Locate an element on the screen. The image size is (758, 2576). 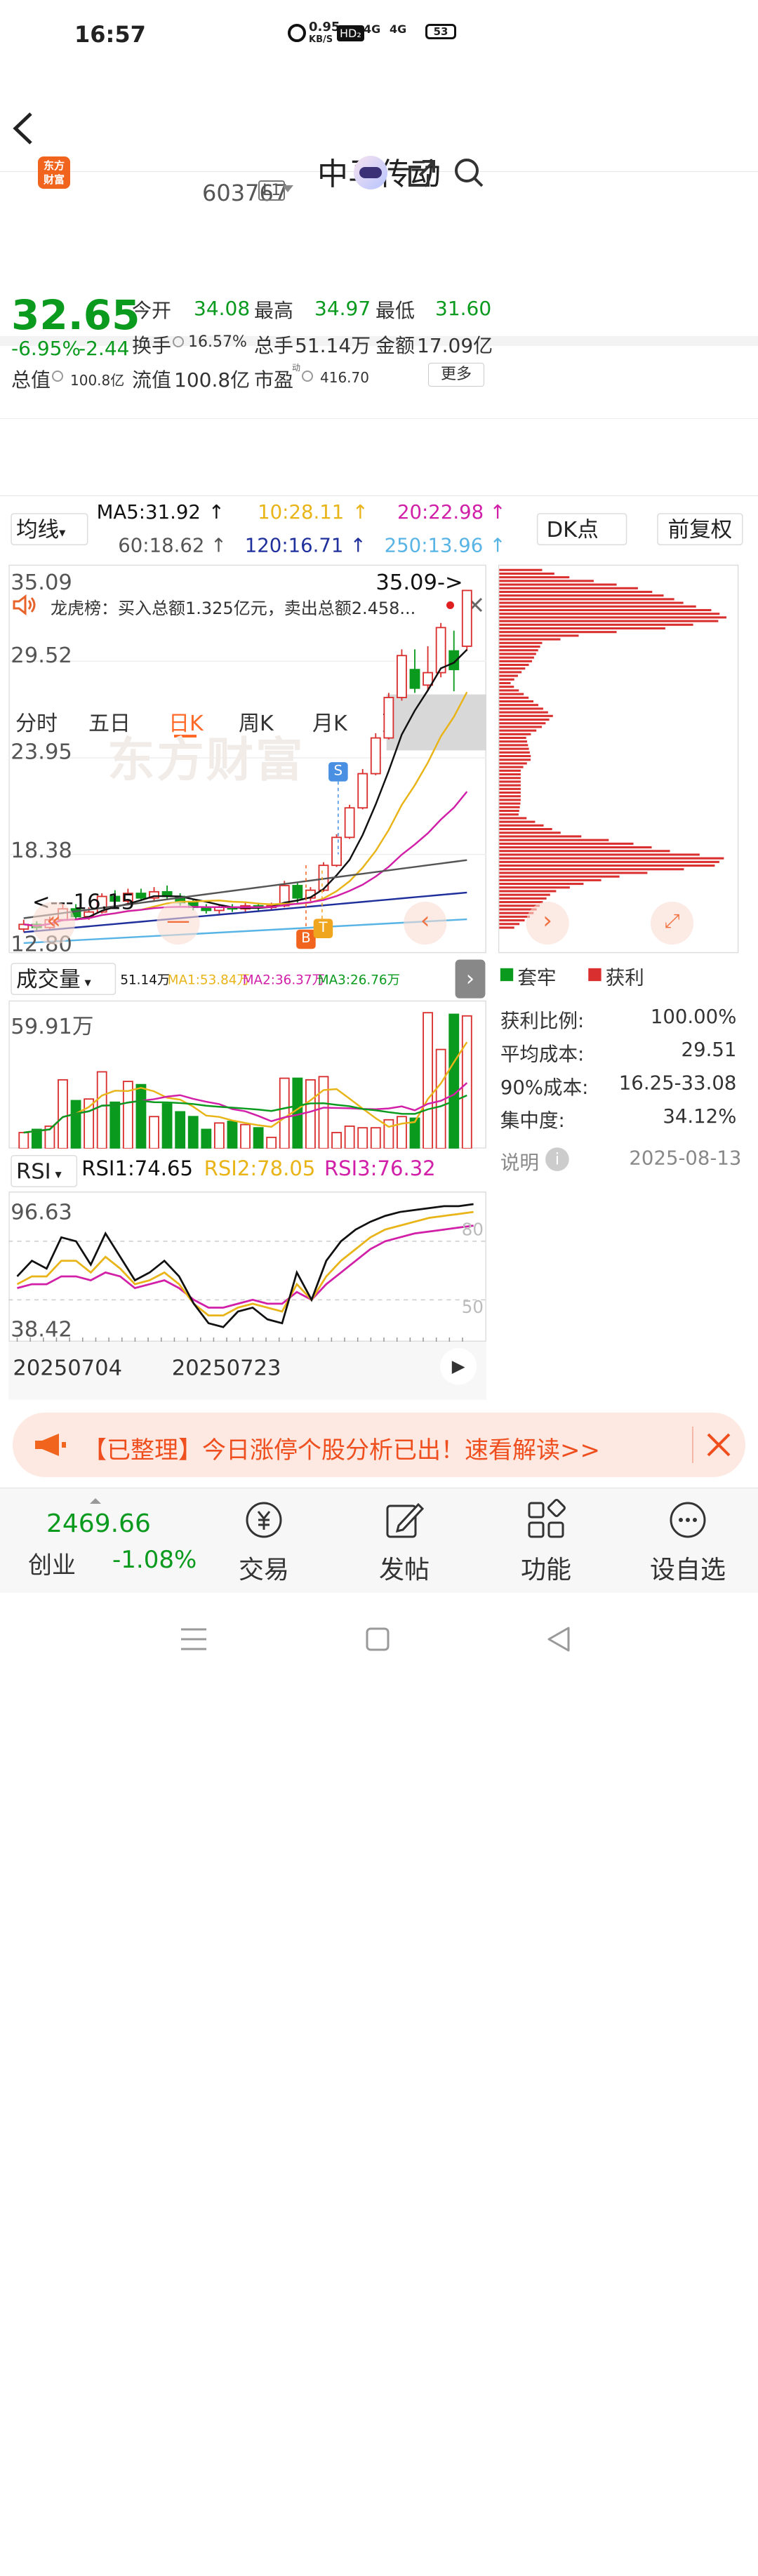
nav-watchlist: 设自选 is located at coordinates (688, 1543).